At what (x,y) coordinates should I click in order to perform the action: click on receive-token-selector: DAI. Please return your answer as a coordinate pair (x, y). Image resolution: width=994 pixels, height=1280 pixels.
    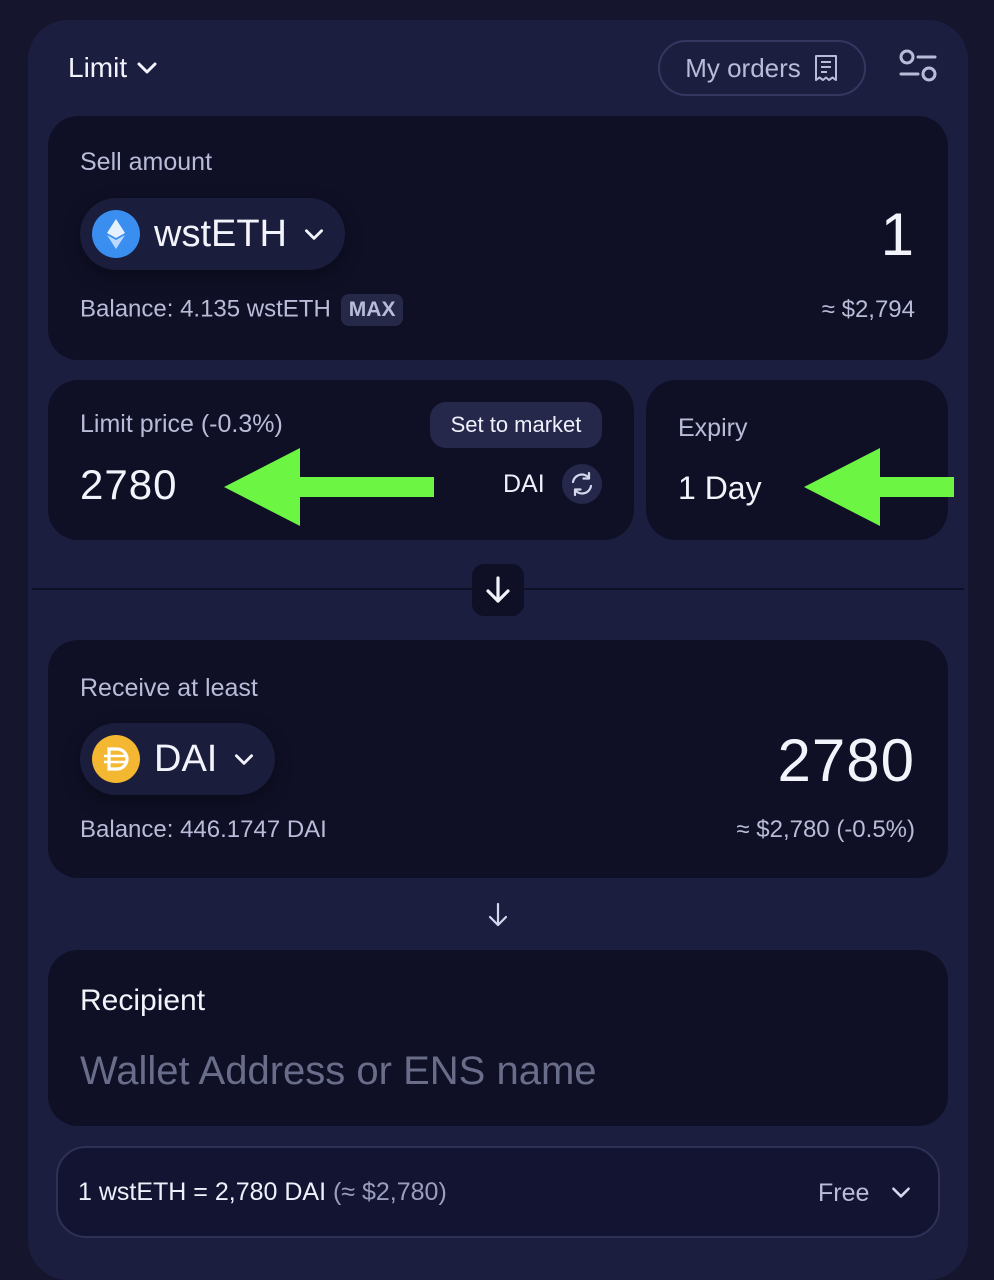
    Looking at the image, I should click on (178, 759).